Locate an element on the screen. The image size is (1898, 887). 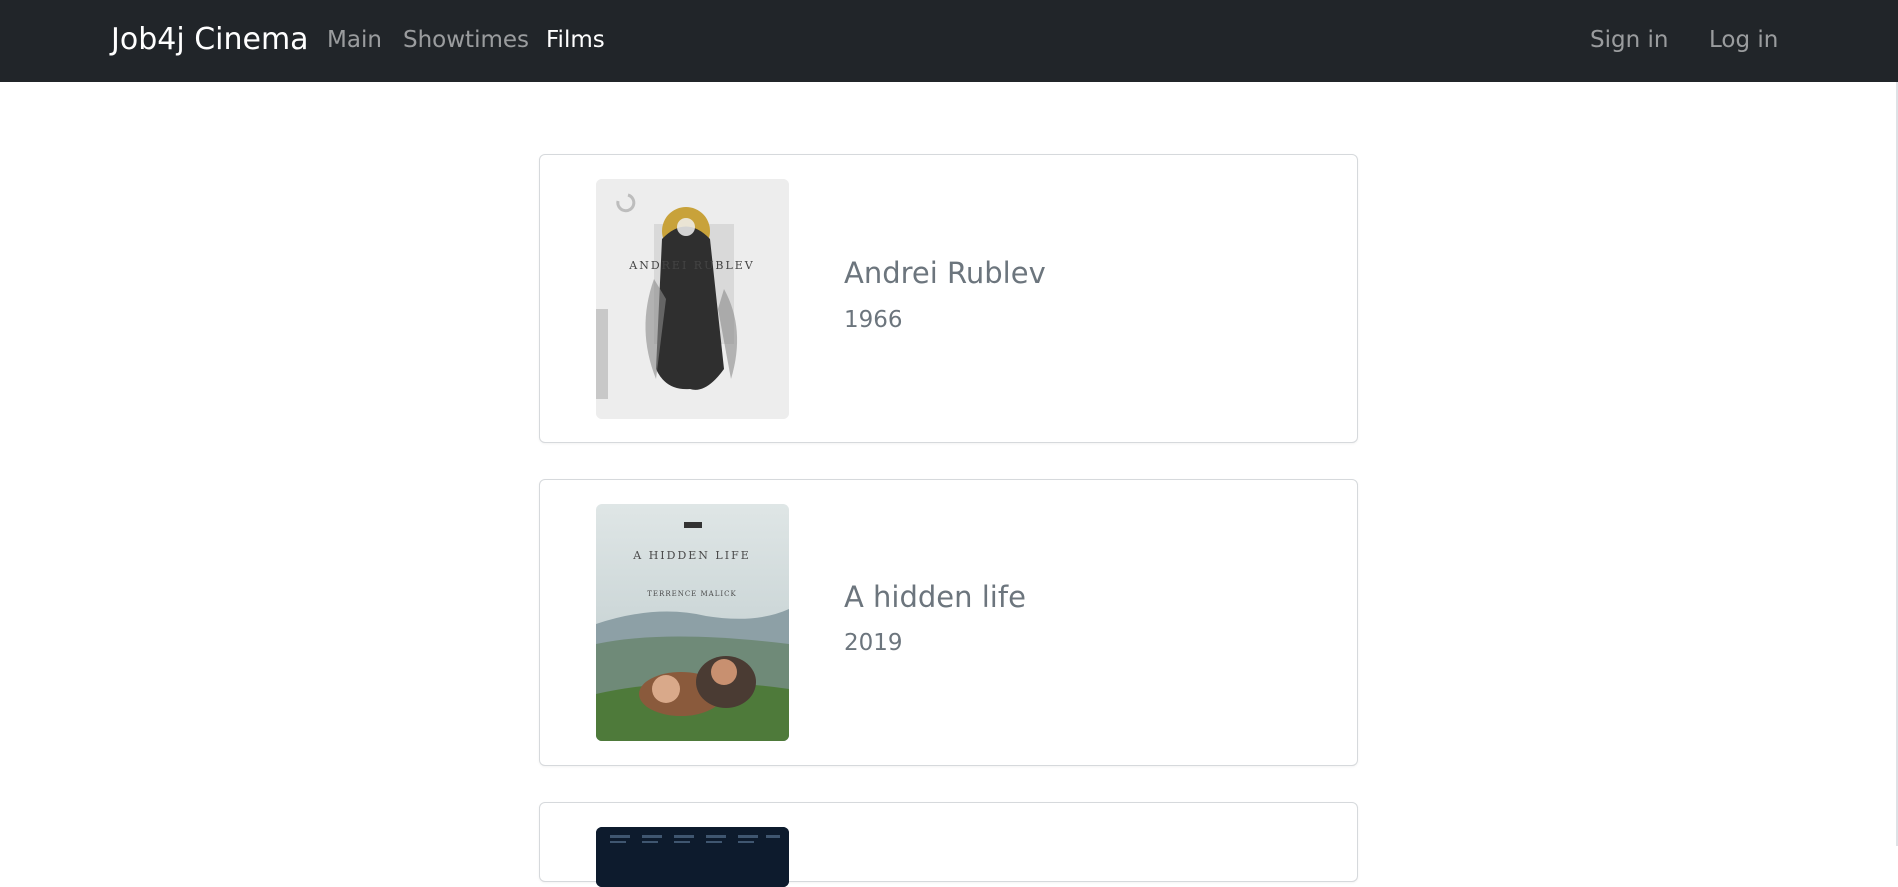
sign-in-link: Sign in is located at coordinates (1629, 40).